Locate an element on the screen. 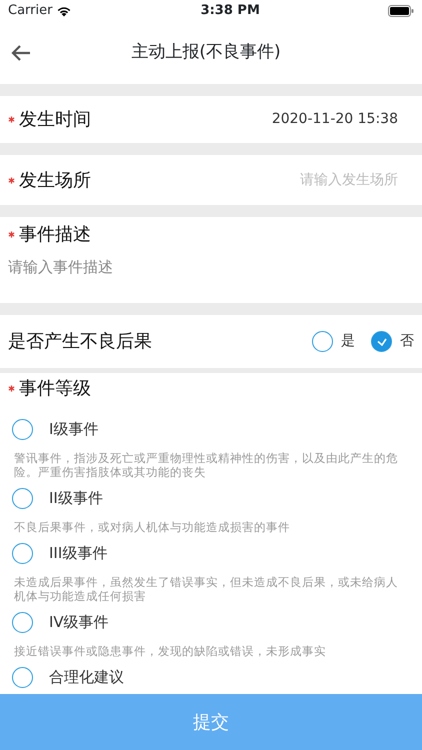  option-label: I级事件 is located at coordinates (73, 429).